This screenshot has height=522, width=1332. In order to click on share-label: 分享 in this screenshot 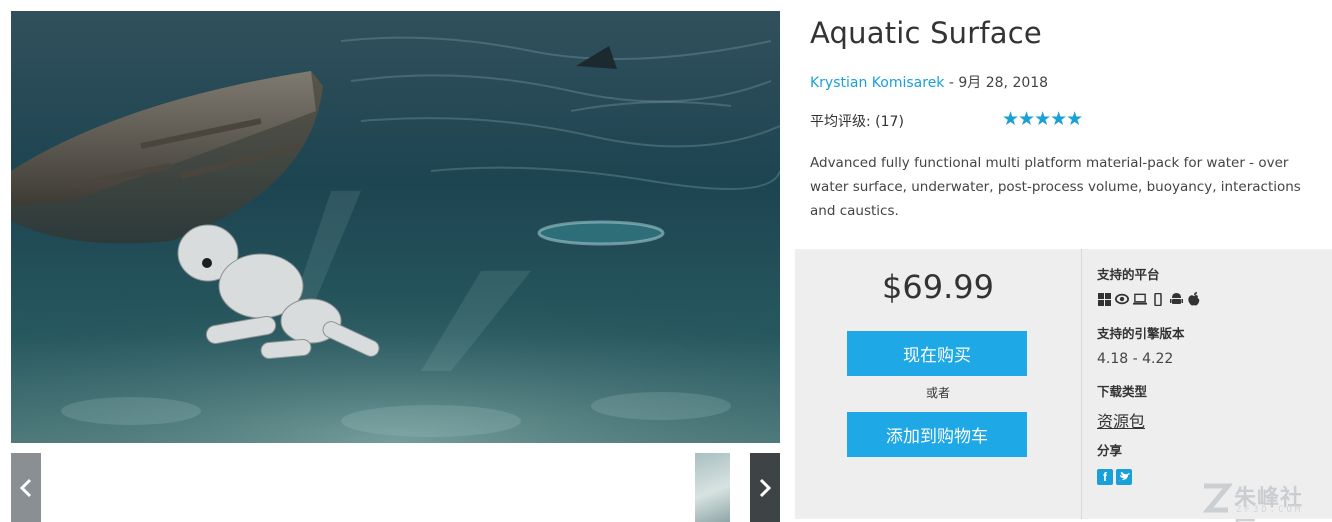, I will do `click(1110, 450)`.